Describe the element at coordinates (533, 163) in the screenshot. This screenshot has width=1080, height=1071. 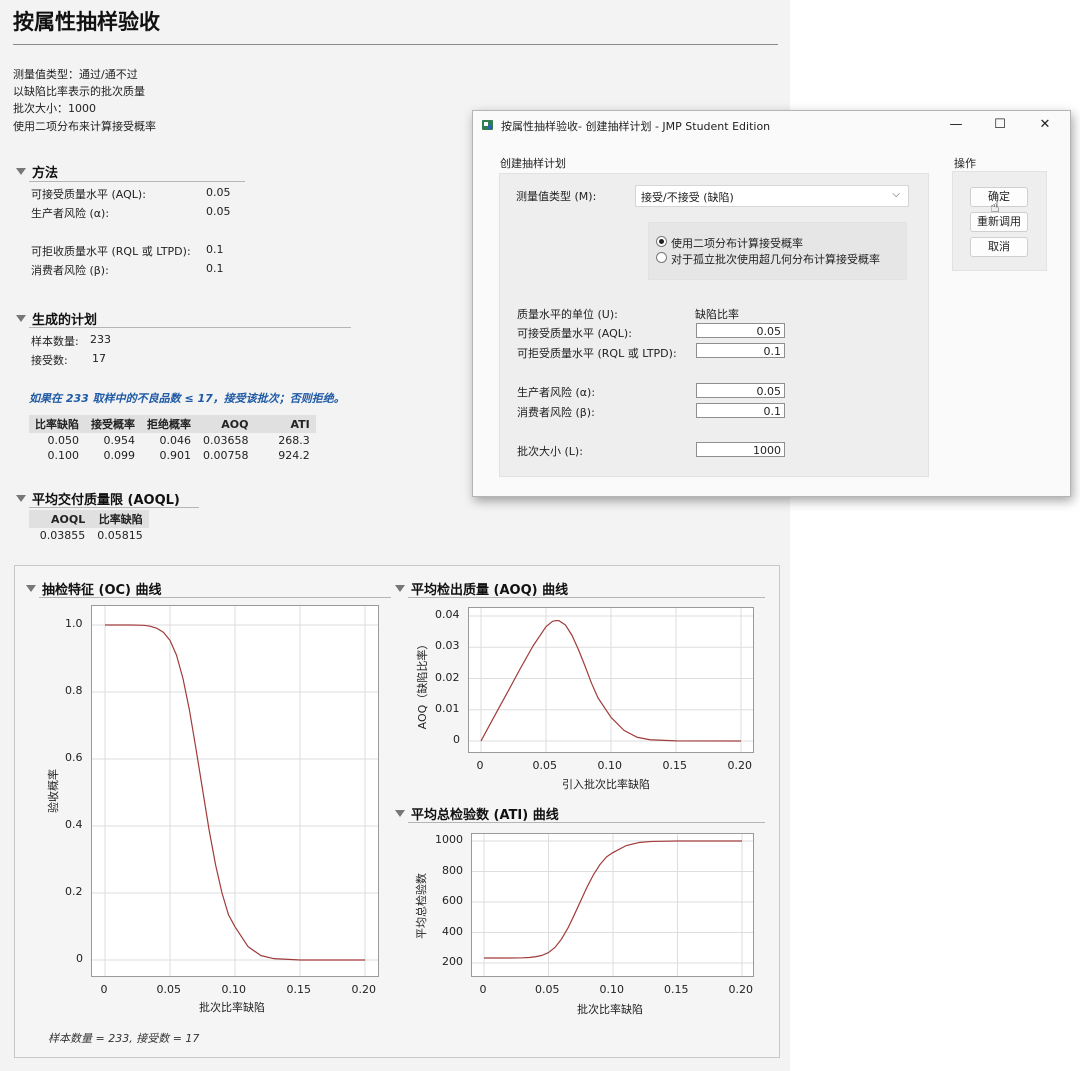
I see `create-plan-group-label: 创建抽样计划` at that location.